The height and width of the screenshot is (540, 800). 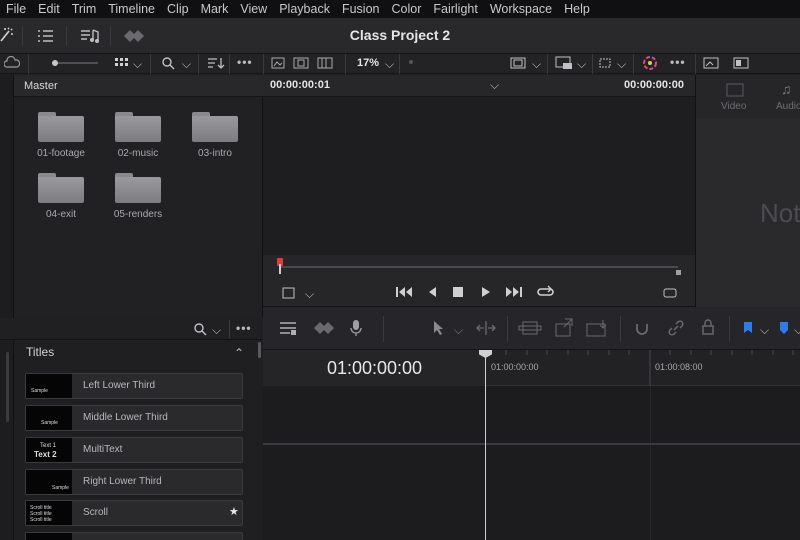 What do you see at coordinates (49, 386) in the screenshot?
I see `title-thumbnail: Sample` at bounding box center [49, 386].